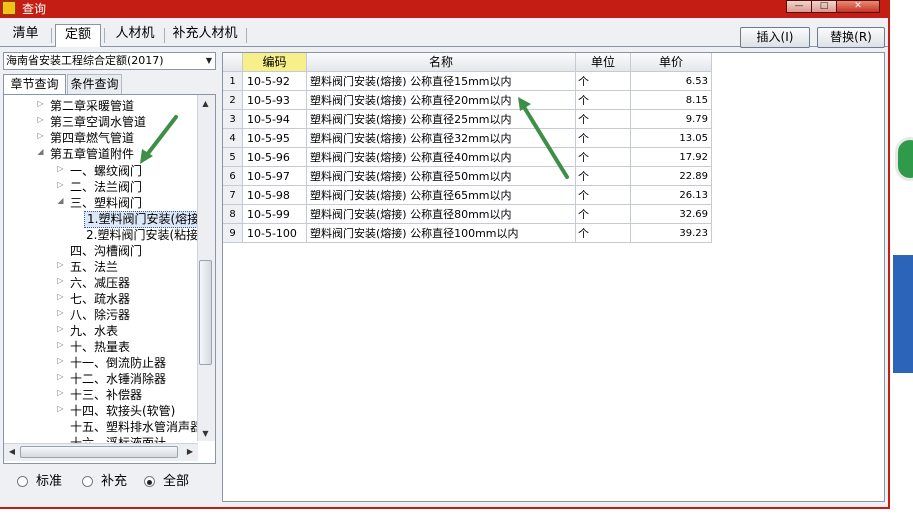 The width and height of the screenshot is (913, 515). What do you see at coordinates (824, 6) in the screenshot?
I see `maximize-button: □` at bounding box center [824, 6].